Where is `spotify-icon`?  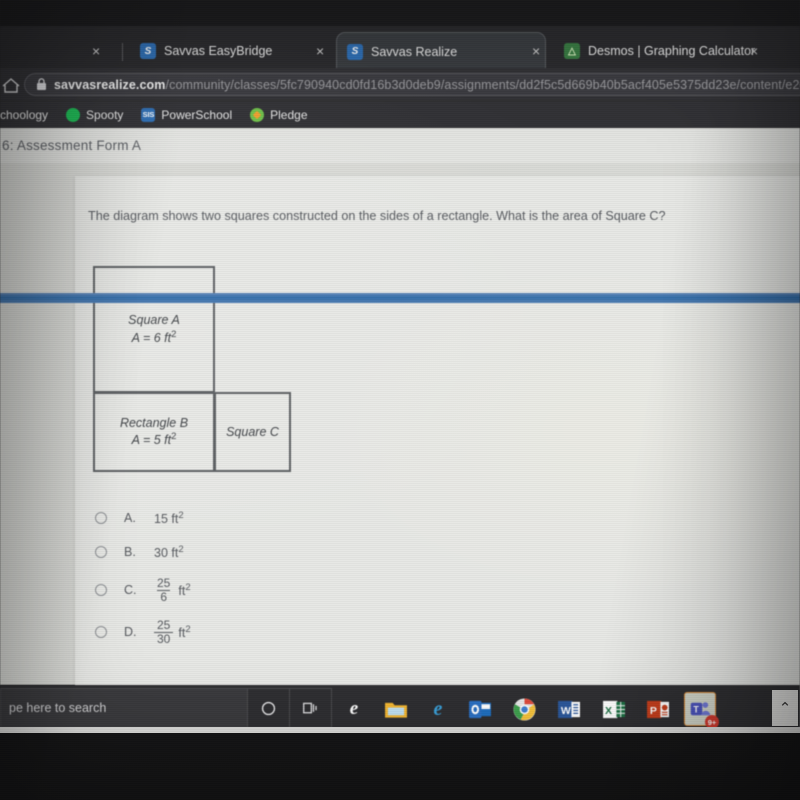
spotify-icon is located at coordinates (73, 114).